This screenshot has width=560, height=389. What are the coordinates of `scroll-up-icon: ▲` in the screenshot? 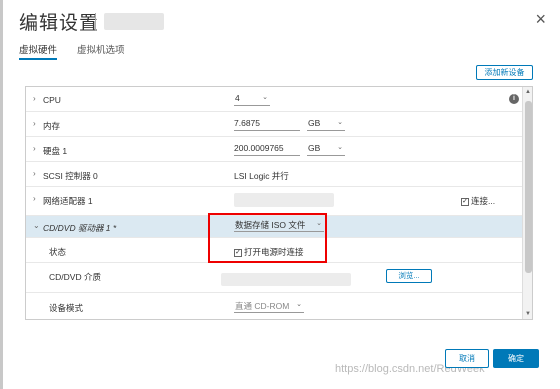 It's located at (528, 92).